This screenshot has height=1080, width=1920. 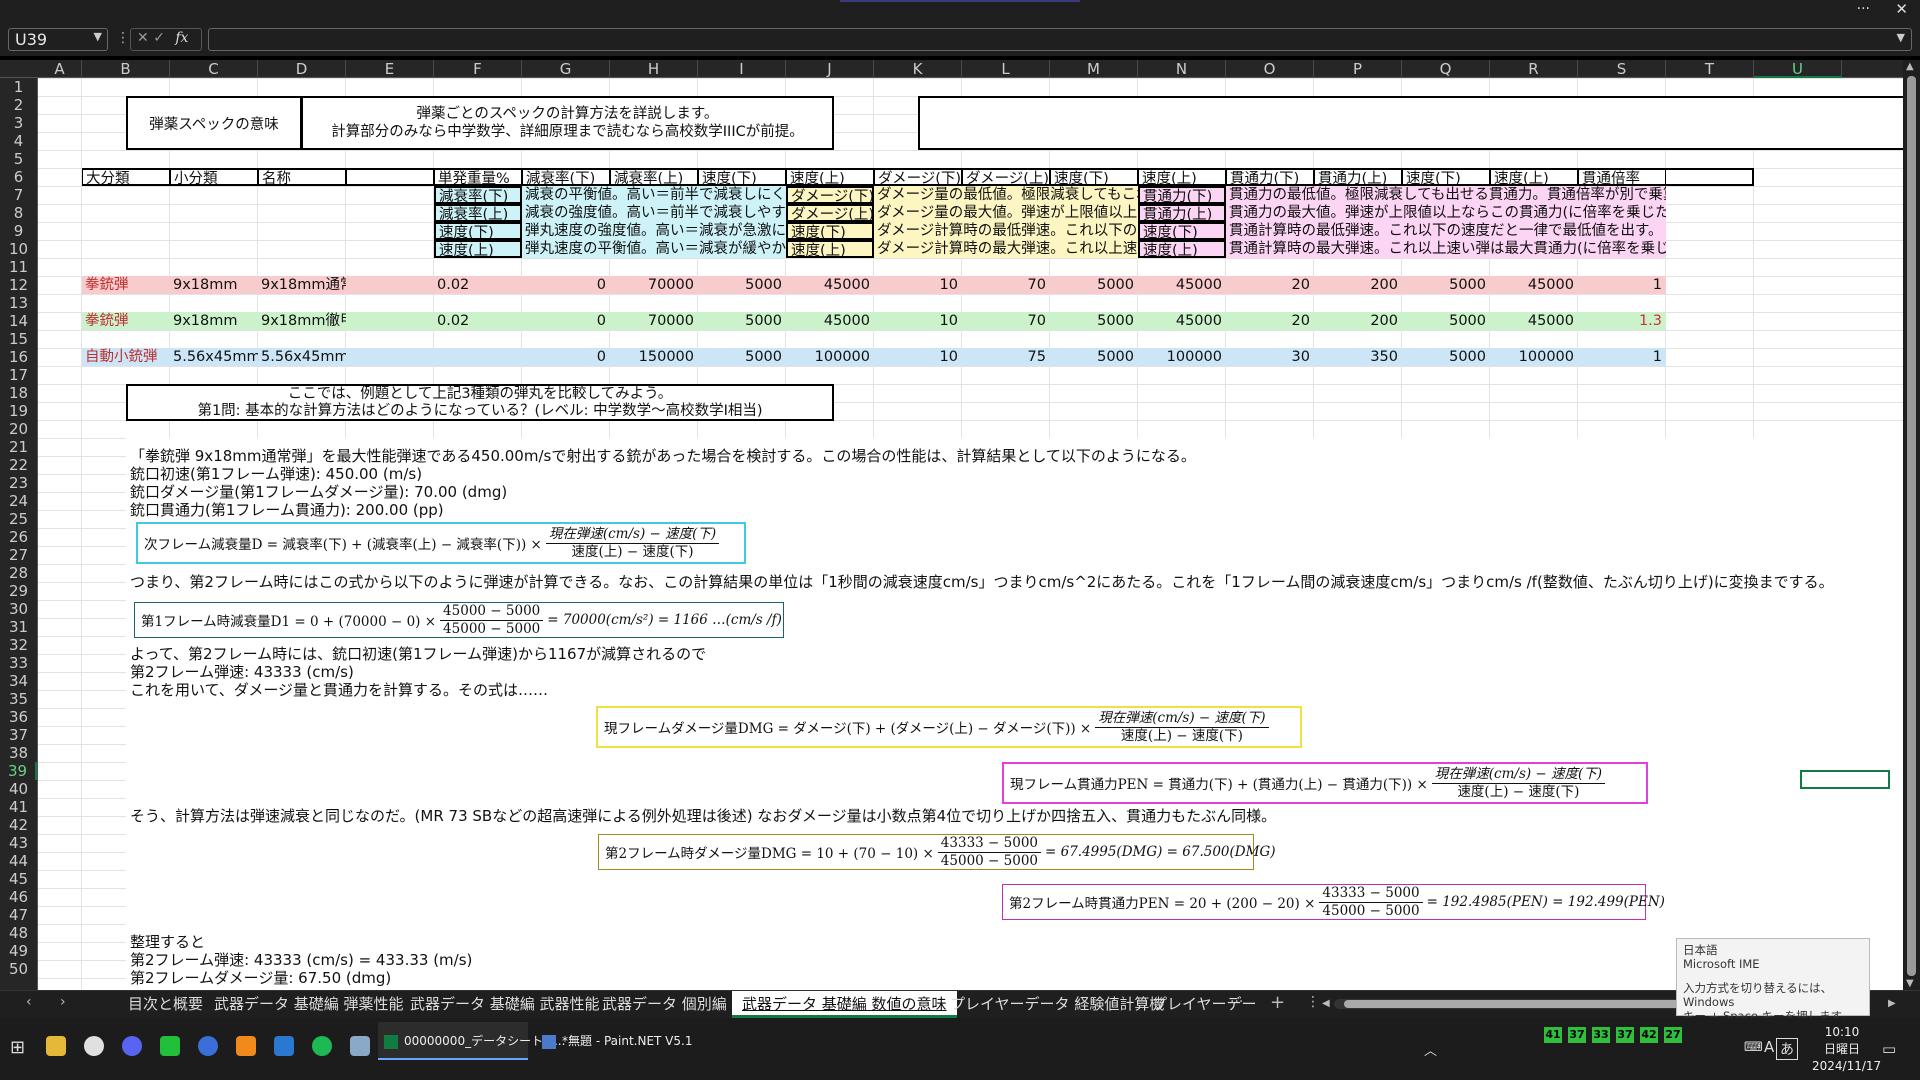 What do you see at coordinates (1673, 1035) in the screenshot?
I see `tray-status-badge: 27` at bounding box center [1673, 1035].